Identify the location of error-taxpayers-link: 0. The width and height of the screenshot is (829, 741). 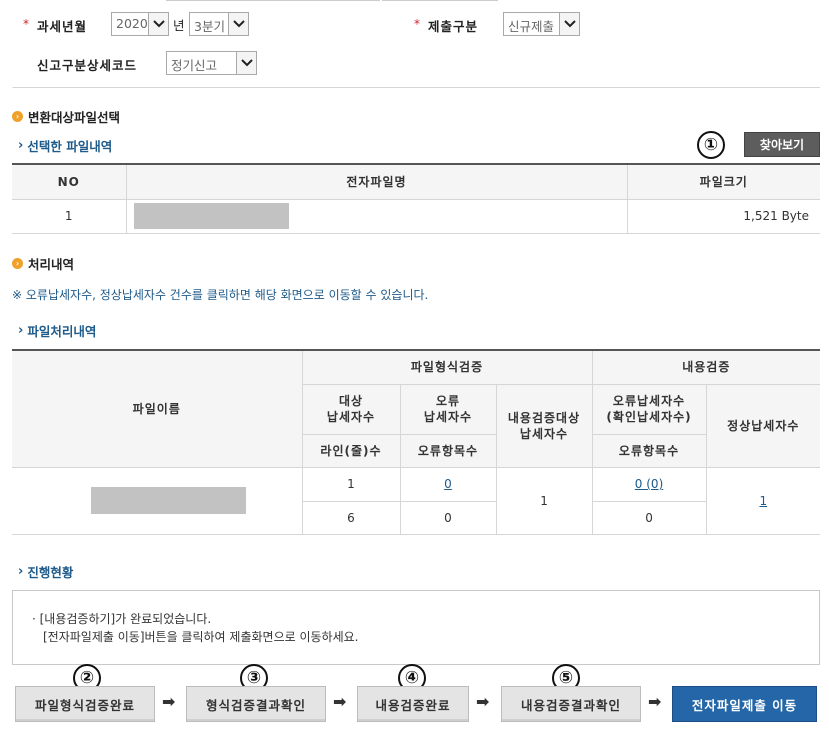
(448, 484).